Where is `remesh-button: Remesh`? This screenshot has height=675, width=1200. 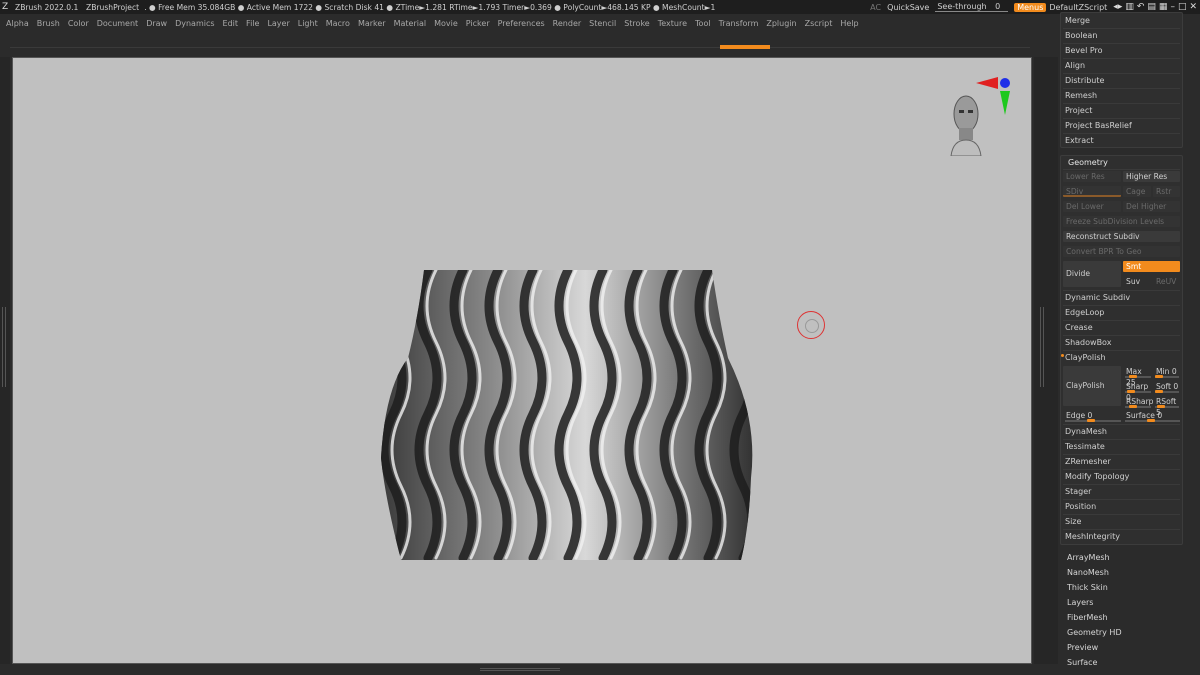
remesh-button: Remesh is located at coordinates (1081, 95).